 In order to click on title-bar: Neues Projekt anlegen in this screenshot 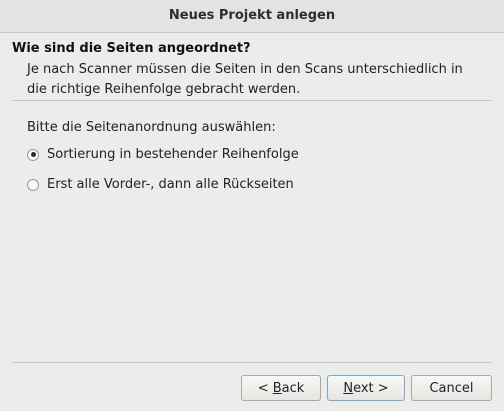, I will do `click(252, 16)`.